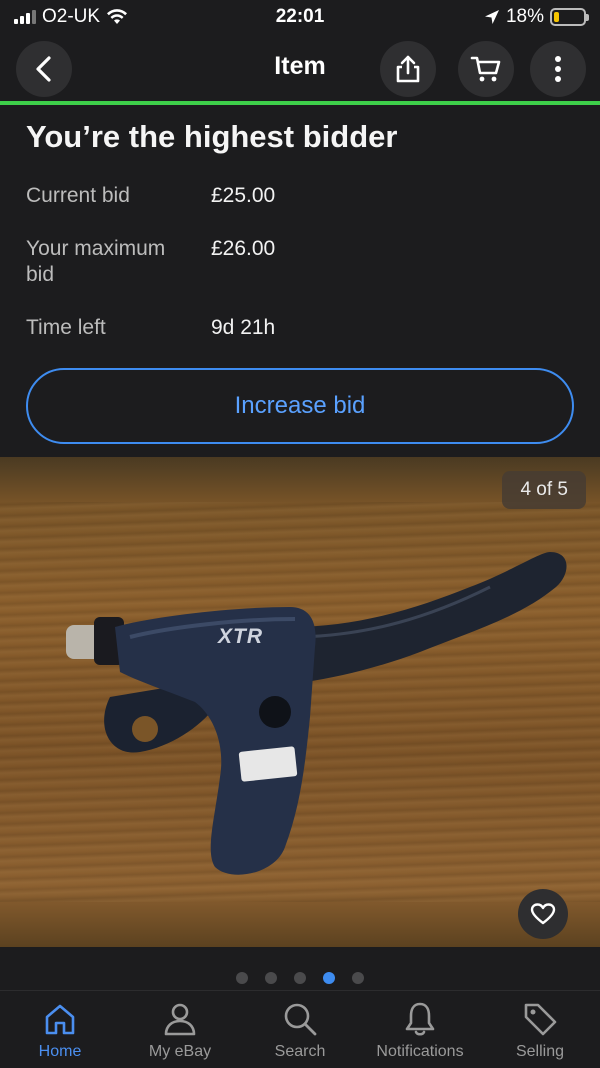 The width and height of the screenshot is (600, 1068). What do you see at coordinates (300, 1019) in the screenshot?
I see `search-icon` at bounding box center [300, 1019].